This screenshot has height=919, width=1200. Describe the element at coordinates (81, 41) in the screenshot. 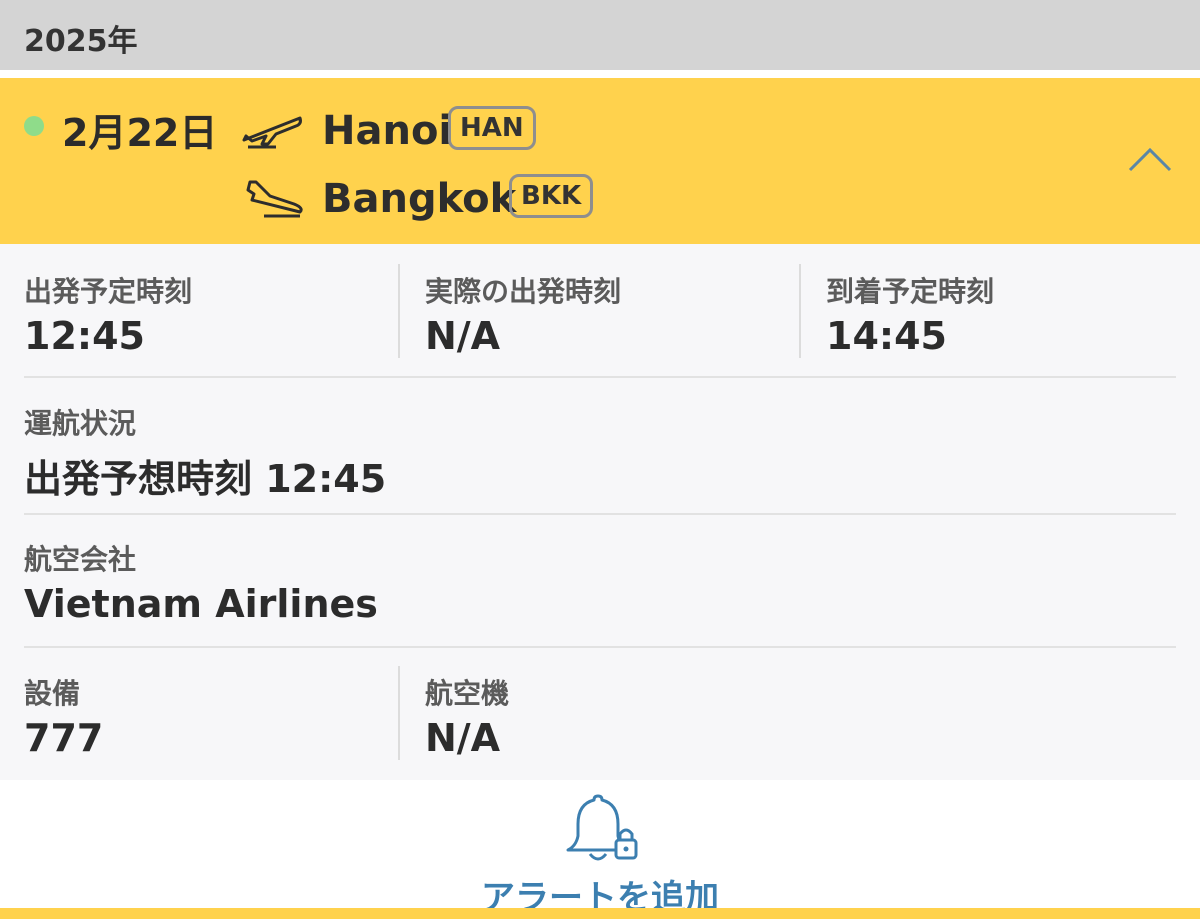

I see `year-label: 2025年` at that location.